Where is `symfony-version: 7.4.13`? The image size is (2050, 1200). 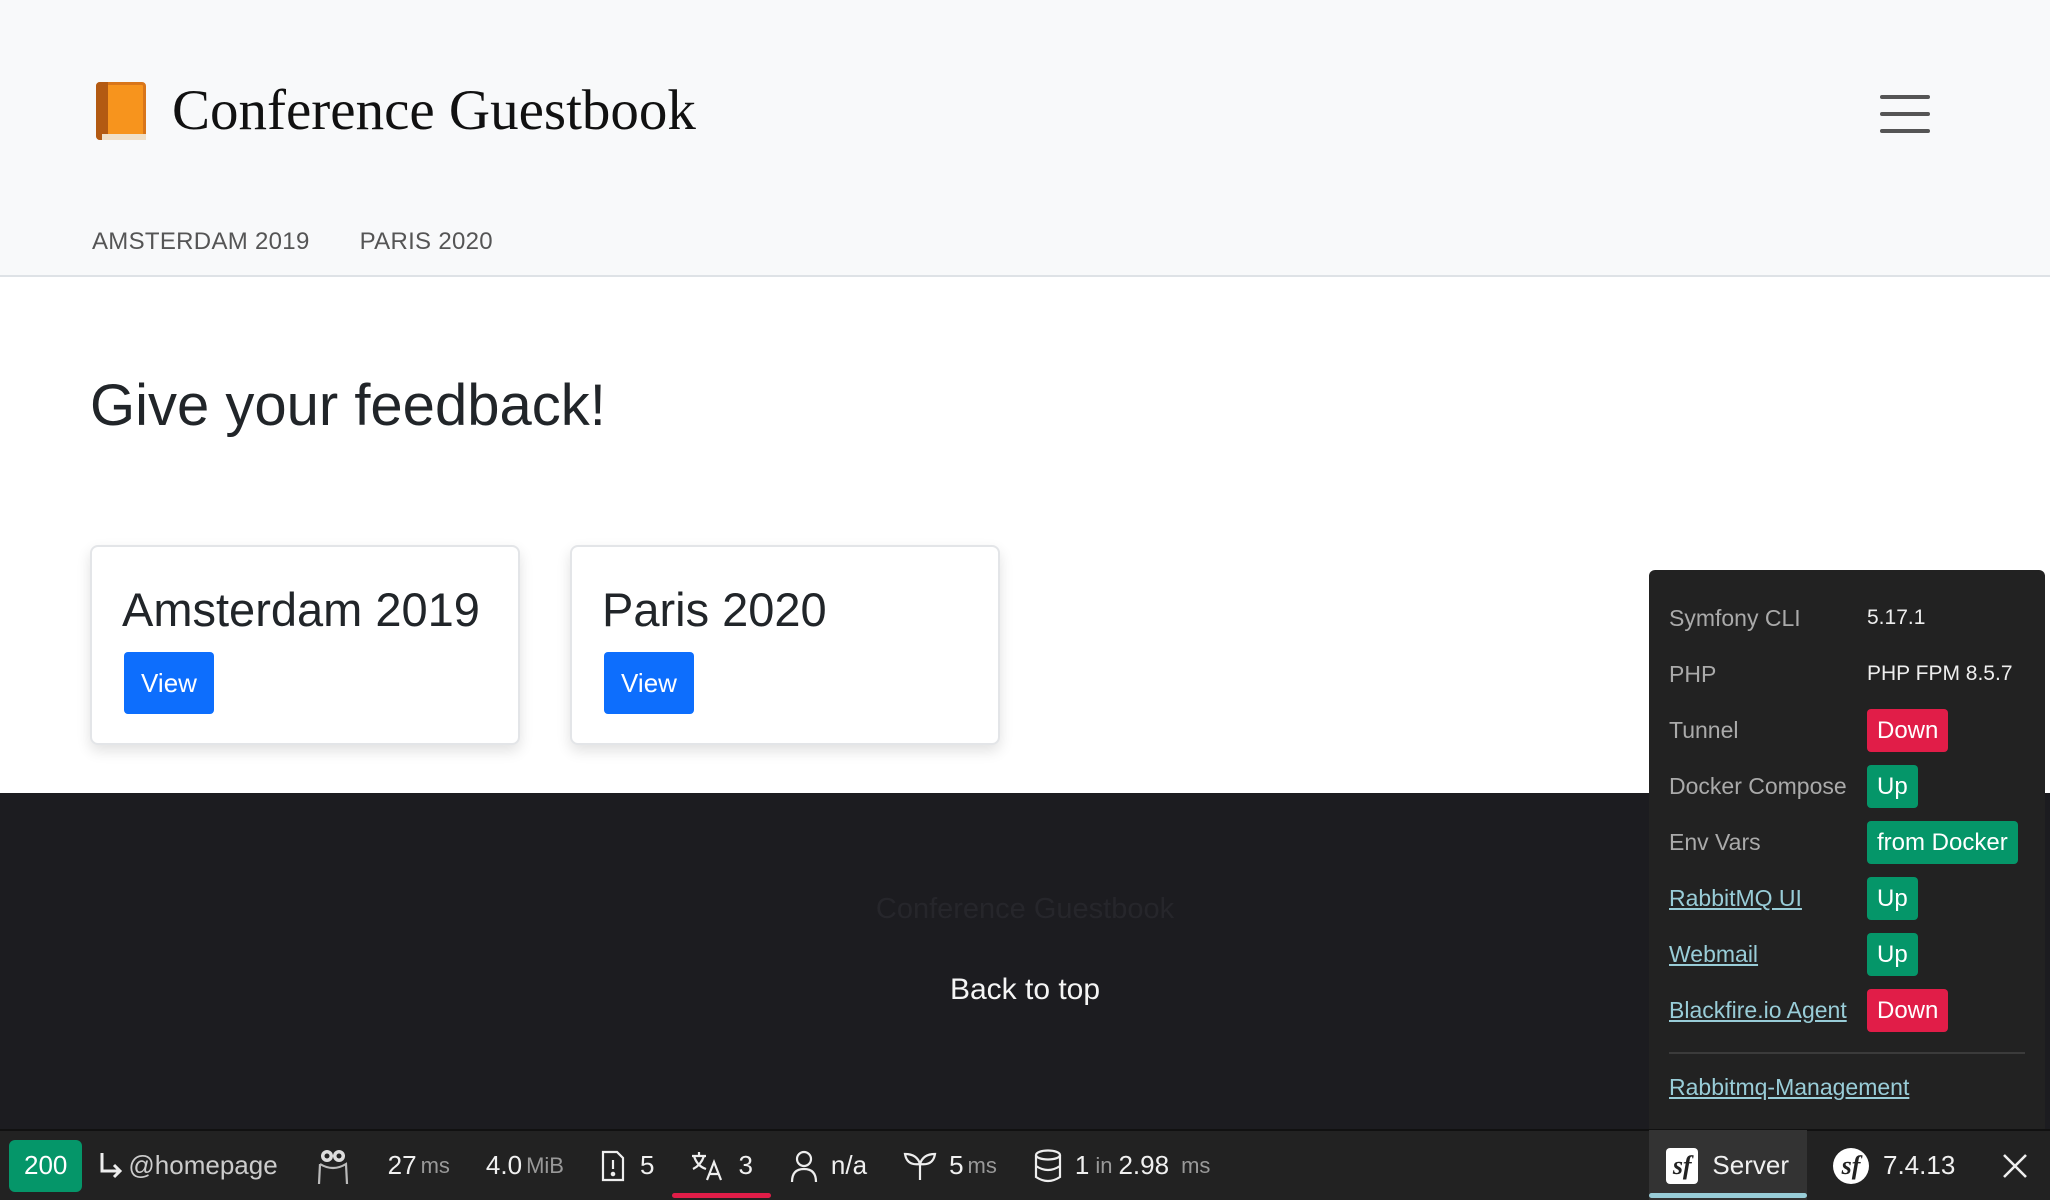 symfony-version: 7.4.13 is located at coordinates (1919, 1165).